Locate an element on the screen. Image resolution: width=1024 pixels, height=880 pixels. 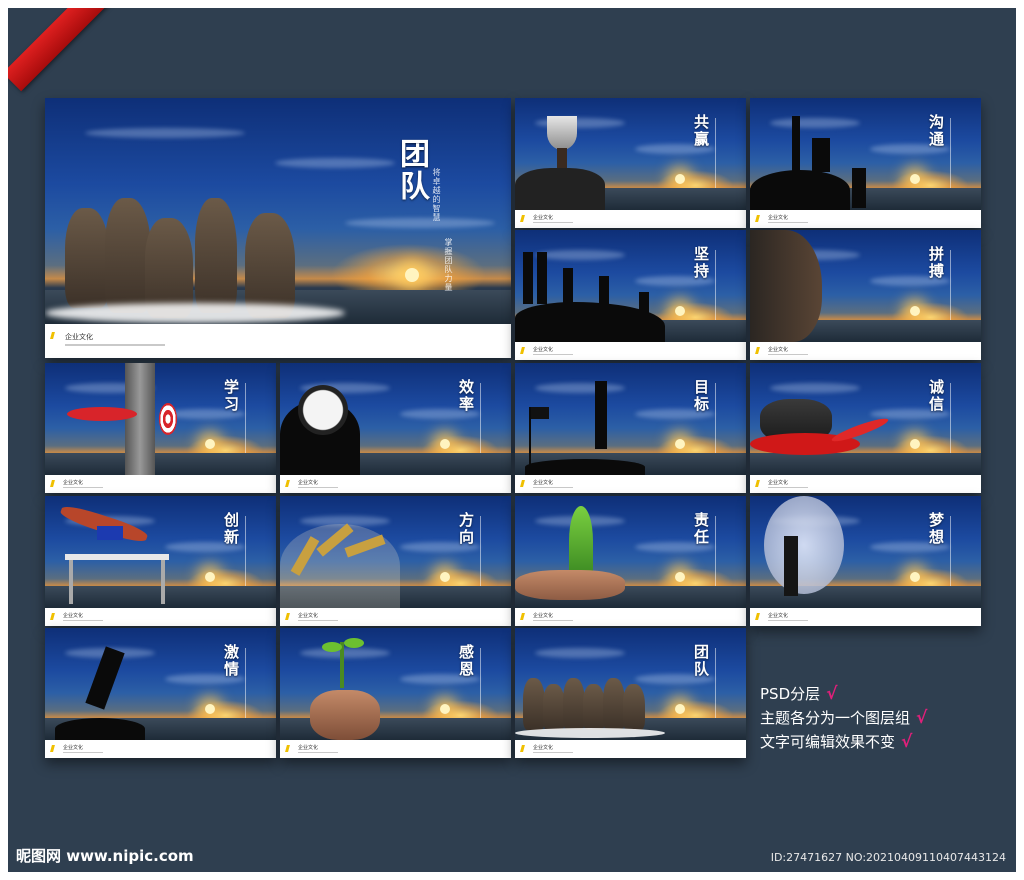
panel-card: 学习企业文化 is located at coordinates (160, 428).